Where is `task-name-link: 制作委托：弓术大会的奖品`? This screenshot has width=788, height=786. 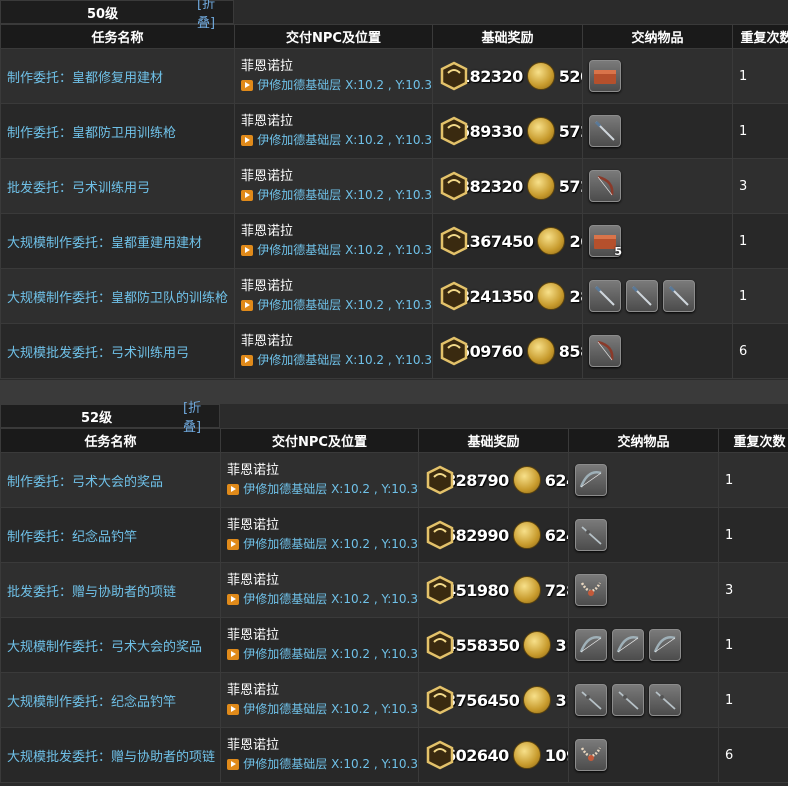
task-name-link: 制作委托：弓术大会的奖品 is located at coordinates (85, 482).